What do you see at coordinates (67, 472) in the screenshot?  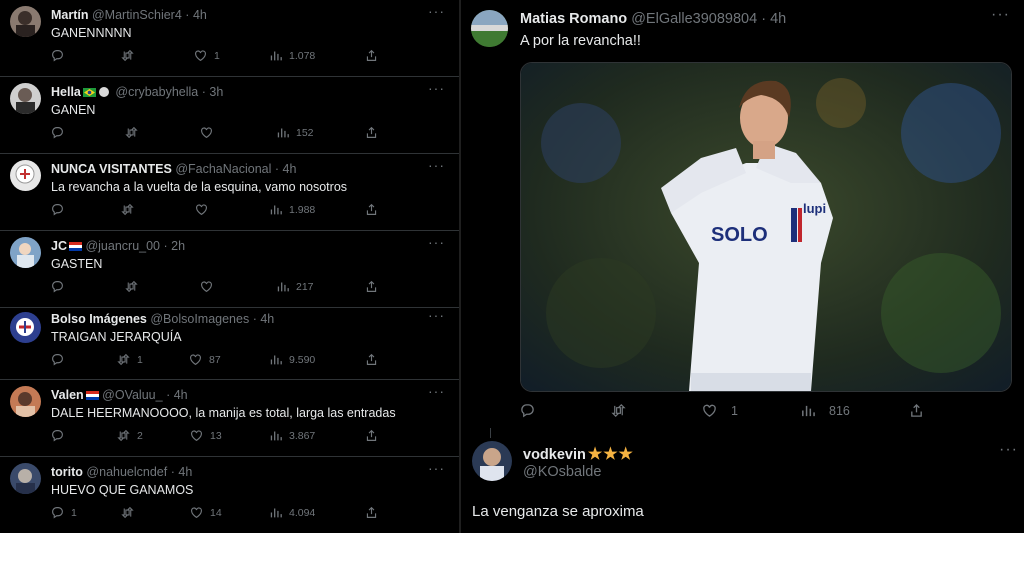 I see `author-name: torito` at bounding box center [67, 472].